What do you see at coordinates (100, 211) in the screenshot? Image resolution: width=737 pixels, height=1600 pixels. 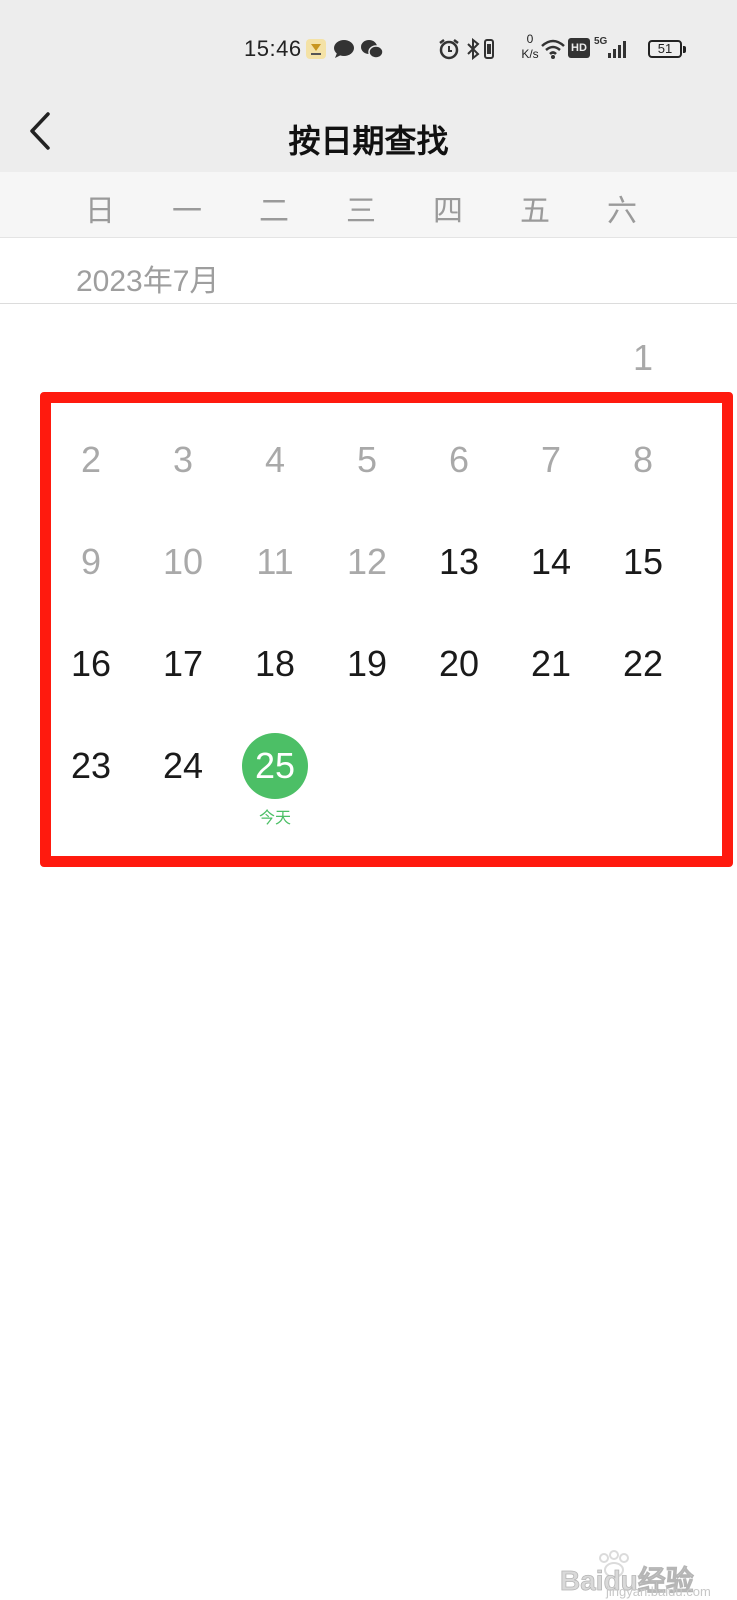 I see `weekday-sun: 日` at bounding box center [100, 211].